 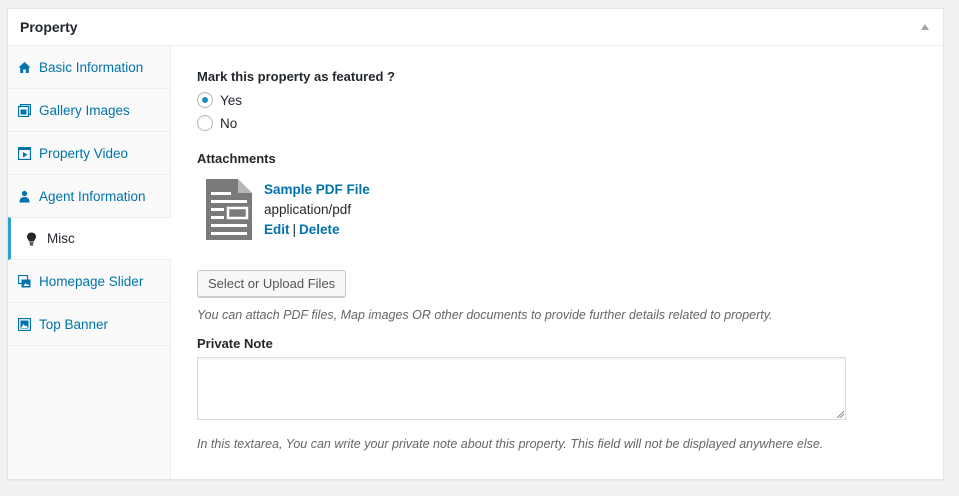 What do you see at coordinates (272, 283) in the screenshot?
I see `select-upload-files-button: Select or Upload Files` at bounding box center [272, 283].